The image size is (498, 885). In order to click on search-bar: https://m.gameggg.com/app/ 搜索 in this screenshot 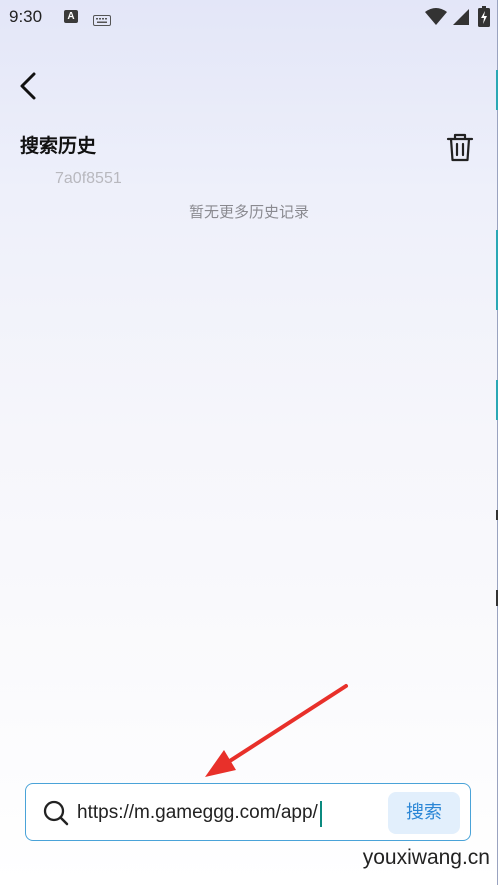, I will do `click(248, 812)`.